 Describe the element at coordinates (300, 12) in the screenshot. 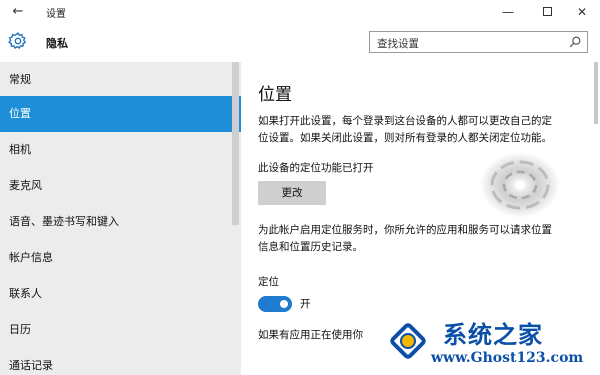

I see `title-bar: ← 设置 — ✕` at that location.